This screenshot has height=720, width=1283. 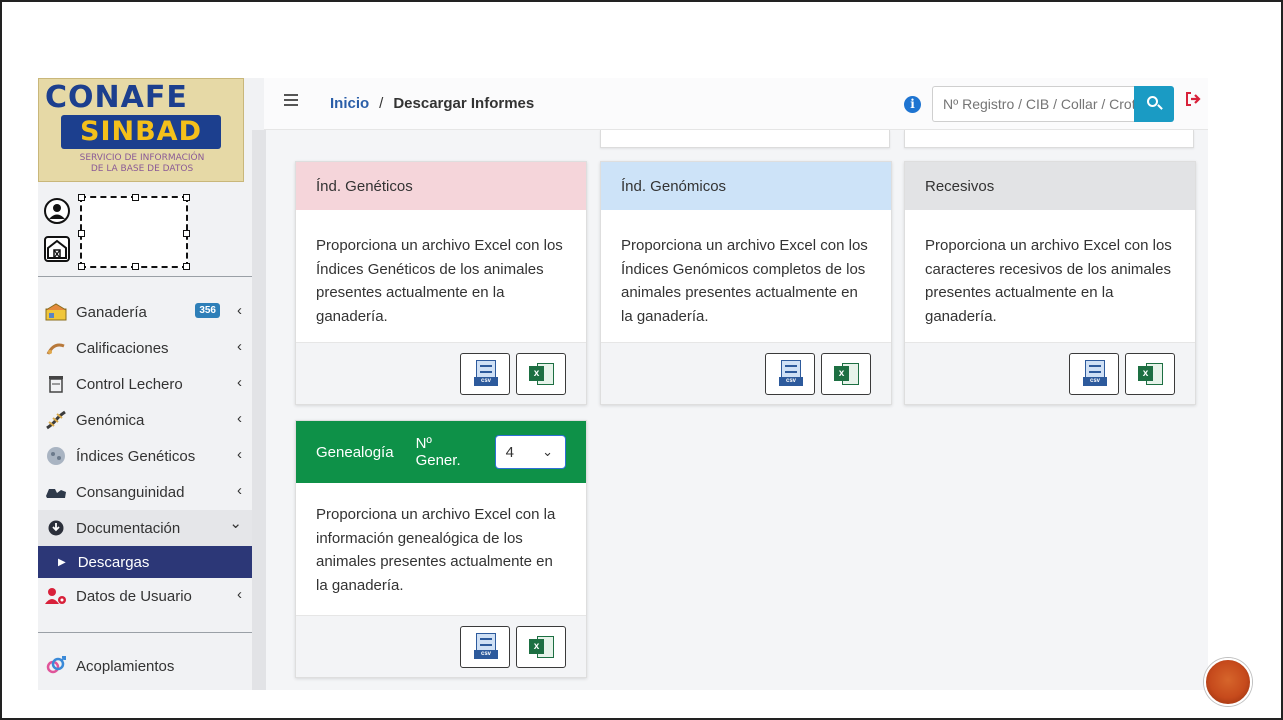 I want to click on breadcrumb-current: Descargar Informes, so click(x=464, y=103).